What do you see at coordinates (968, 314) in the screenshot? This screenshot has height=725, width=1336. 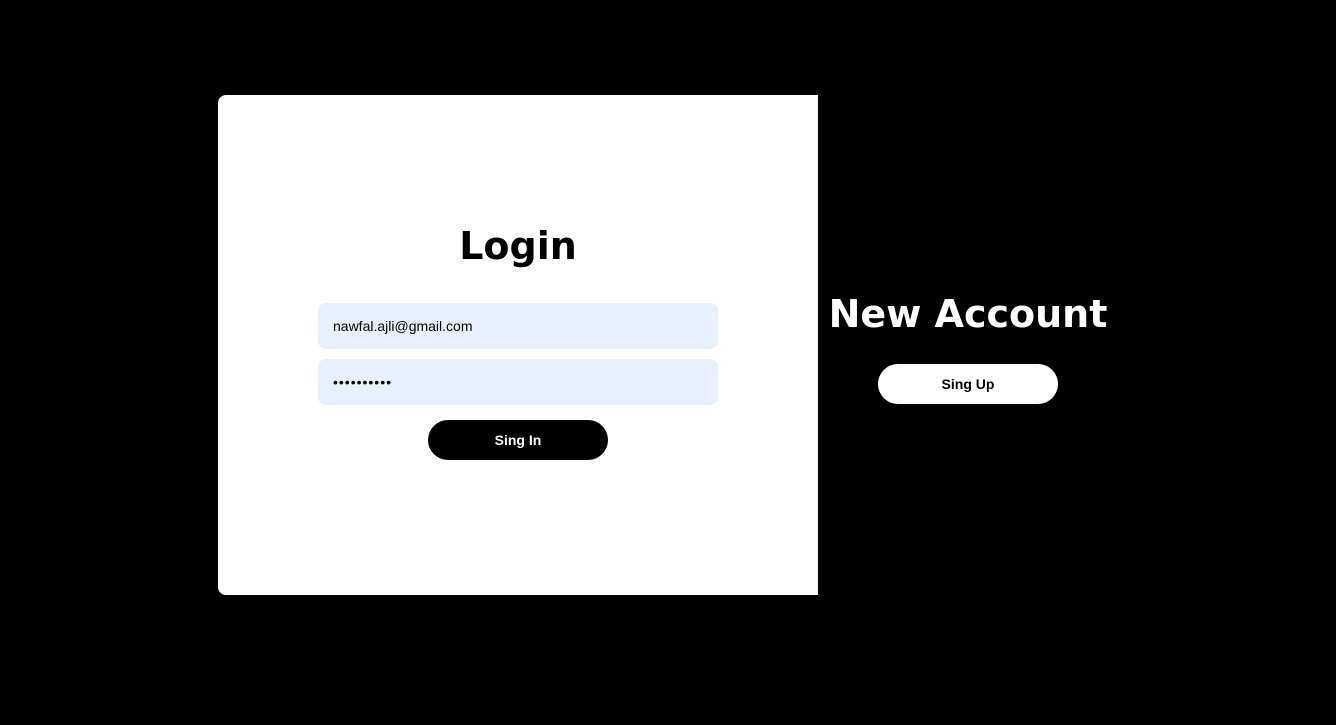 I see `new-account-title: New Account` at bounding box center [968, 314].